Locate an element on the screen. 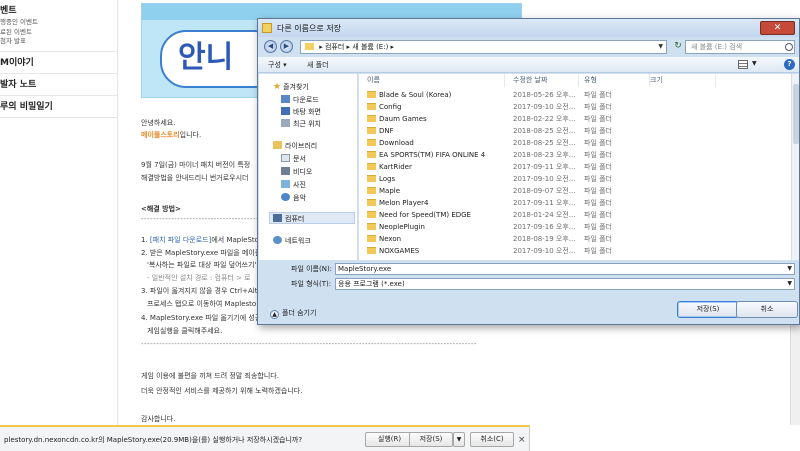 Image resolution: width=800 pixels, height=451 pixels. nav-videos: 비디오 is located at coordinates (296, 172).